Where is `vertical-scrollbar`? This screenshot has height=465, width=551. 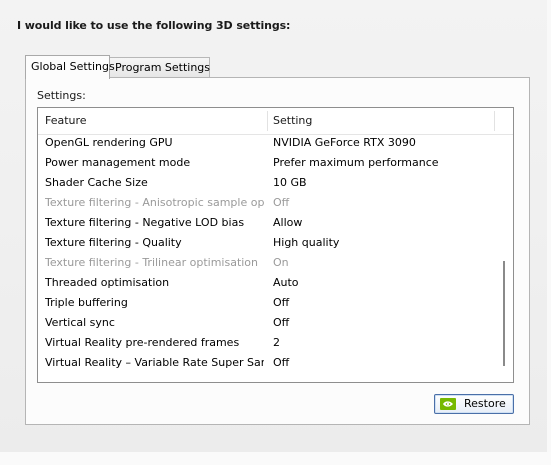 vertical-scrollbar is located at coordinates (504, 258).